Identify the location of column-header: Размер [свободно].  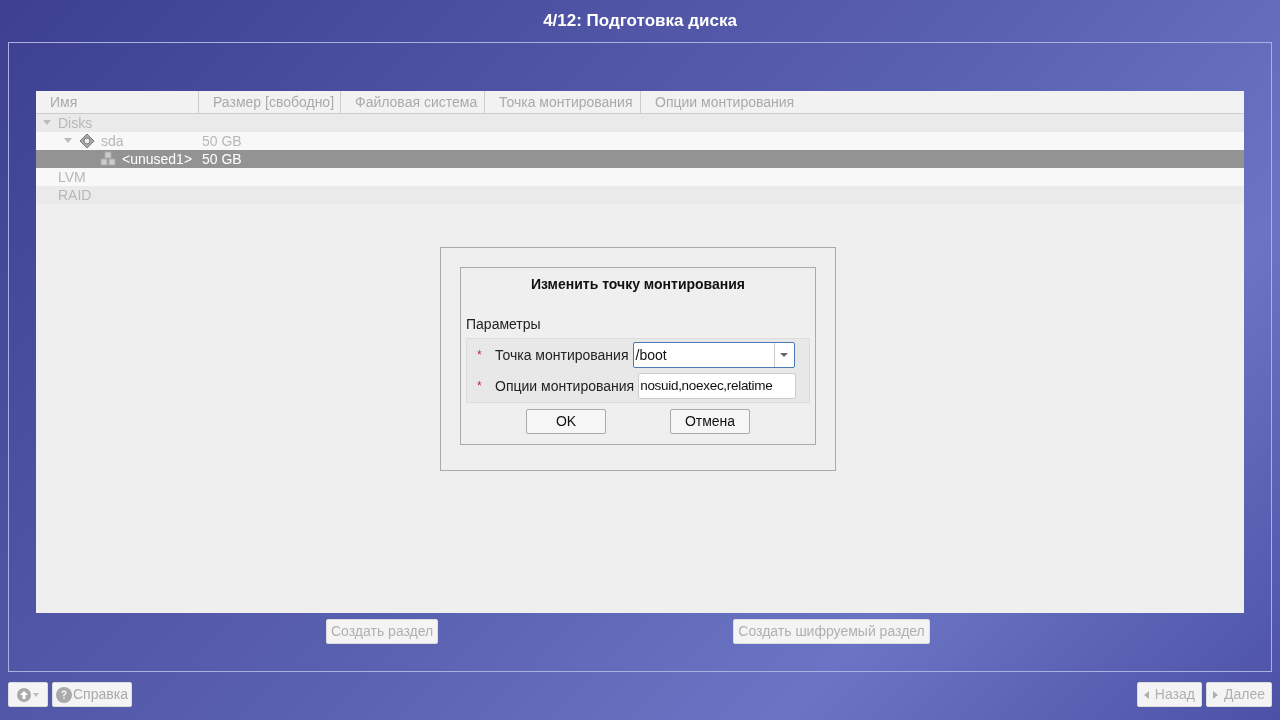
(269, 102).